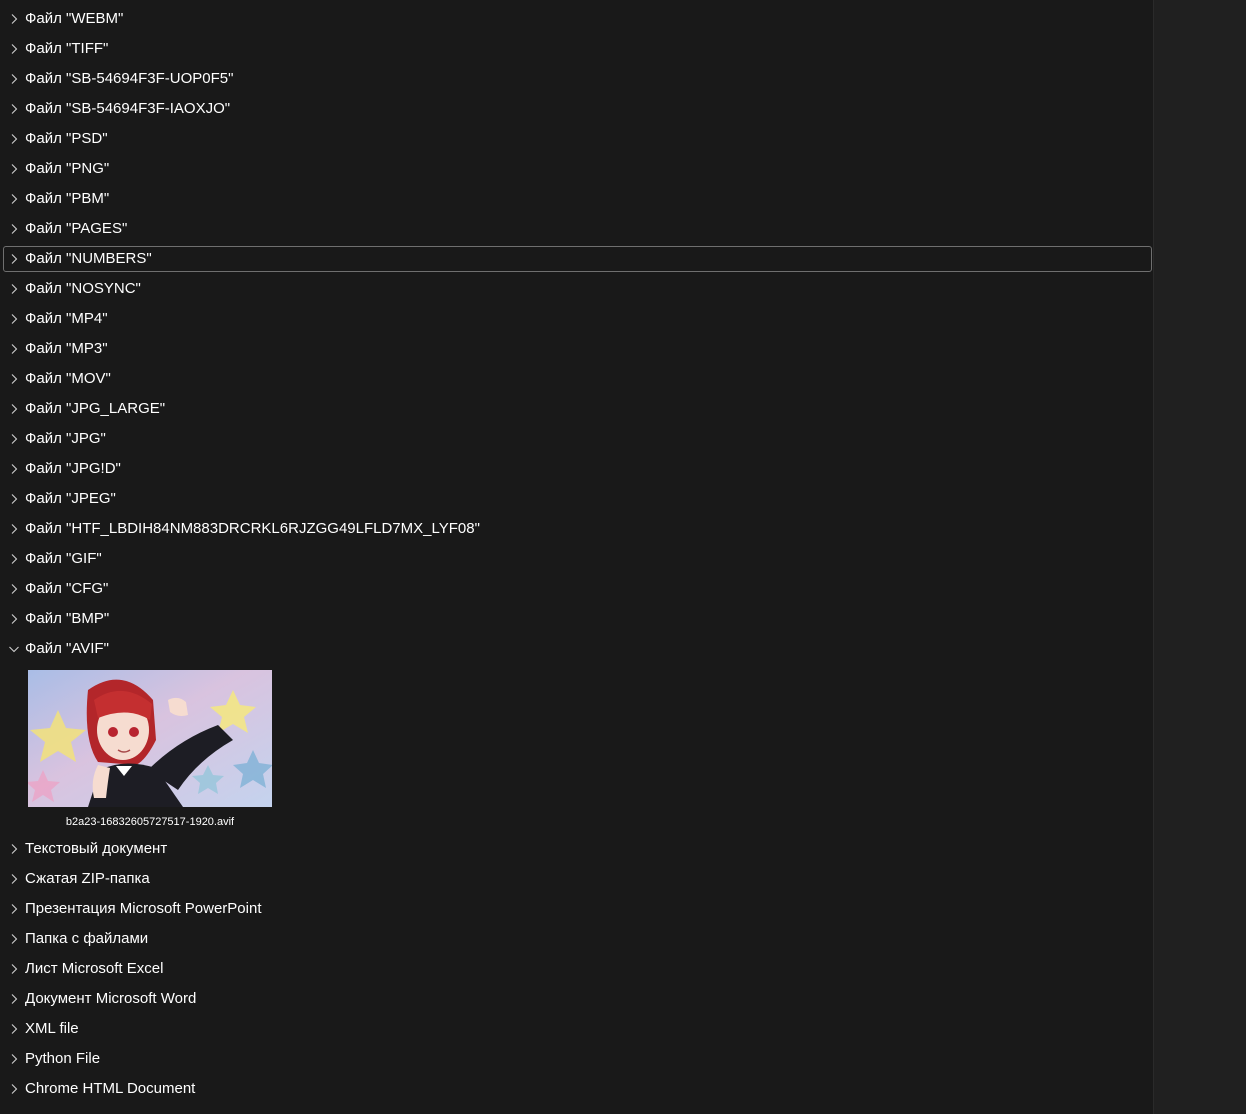 This screenshot has width=1246, height=1114. Describe the element at coordinates (88, 258) in the screenshot. I see `group-header-label: Файл "NUMBERS"` at that location.